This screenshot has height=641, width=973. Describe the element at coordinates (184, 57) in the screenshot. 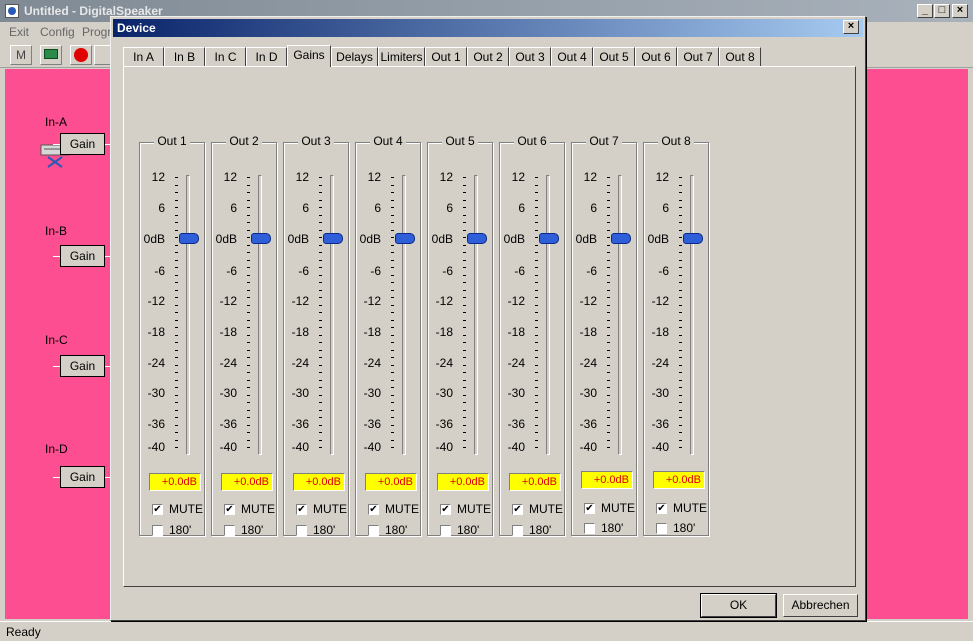

I see `tab-in-b: In B` at that location.